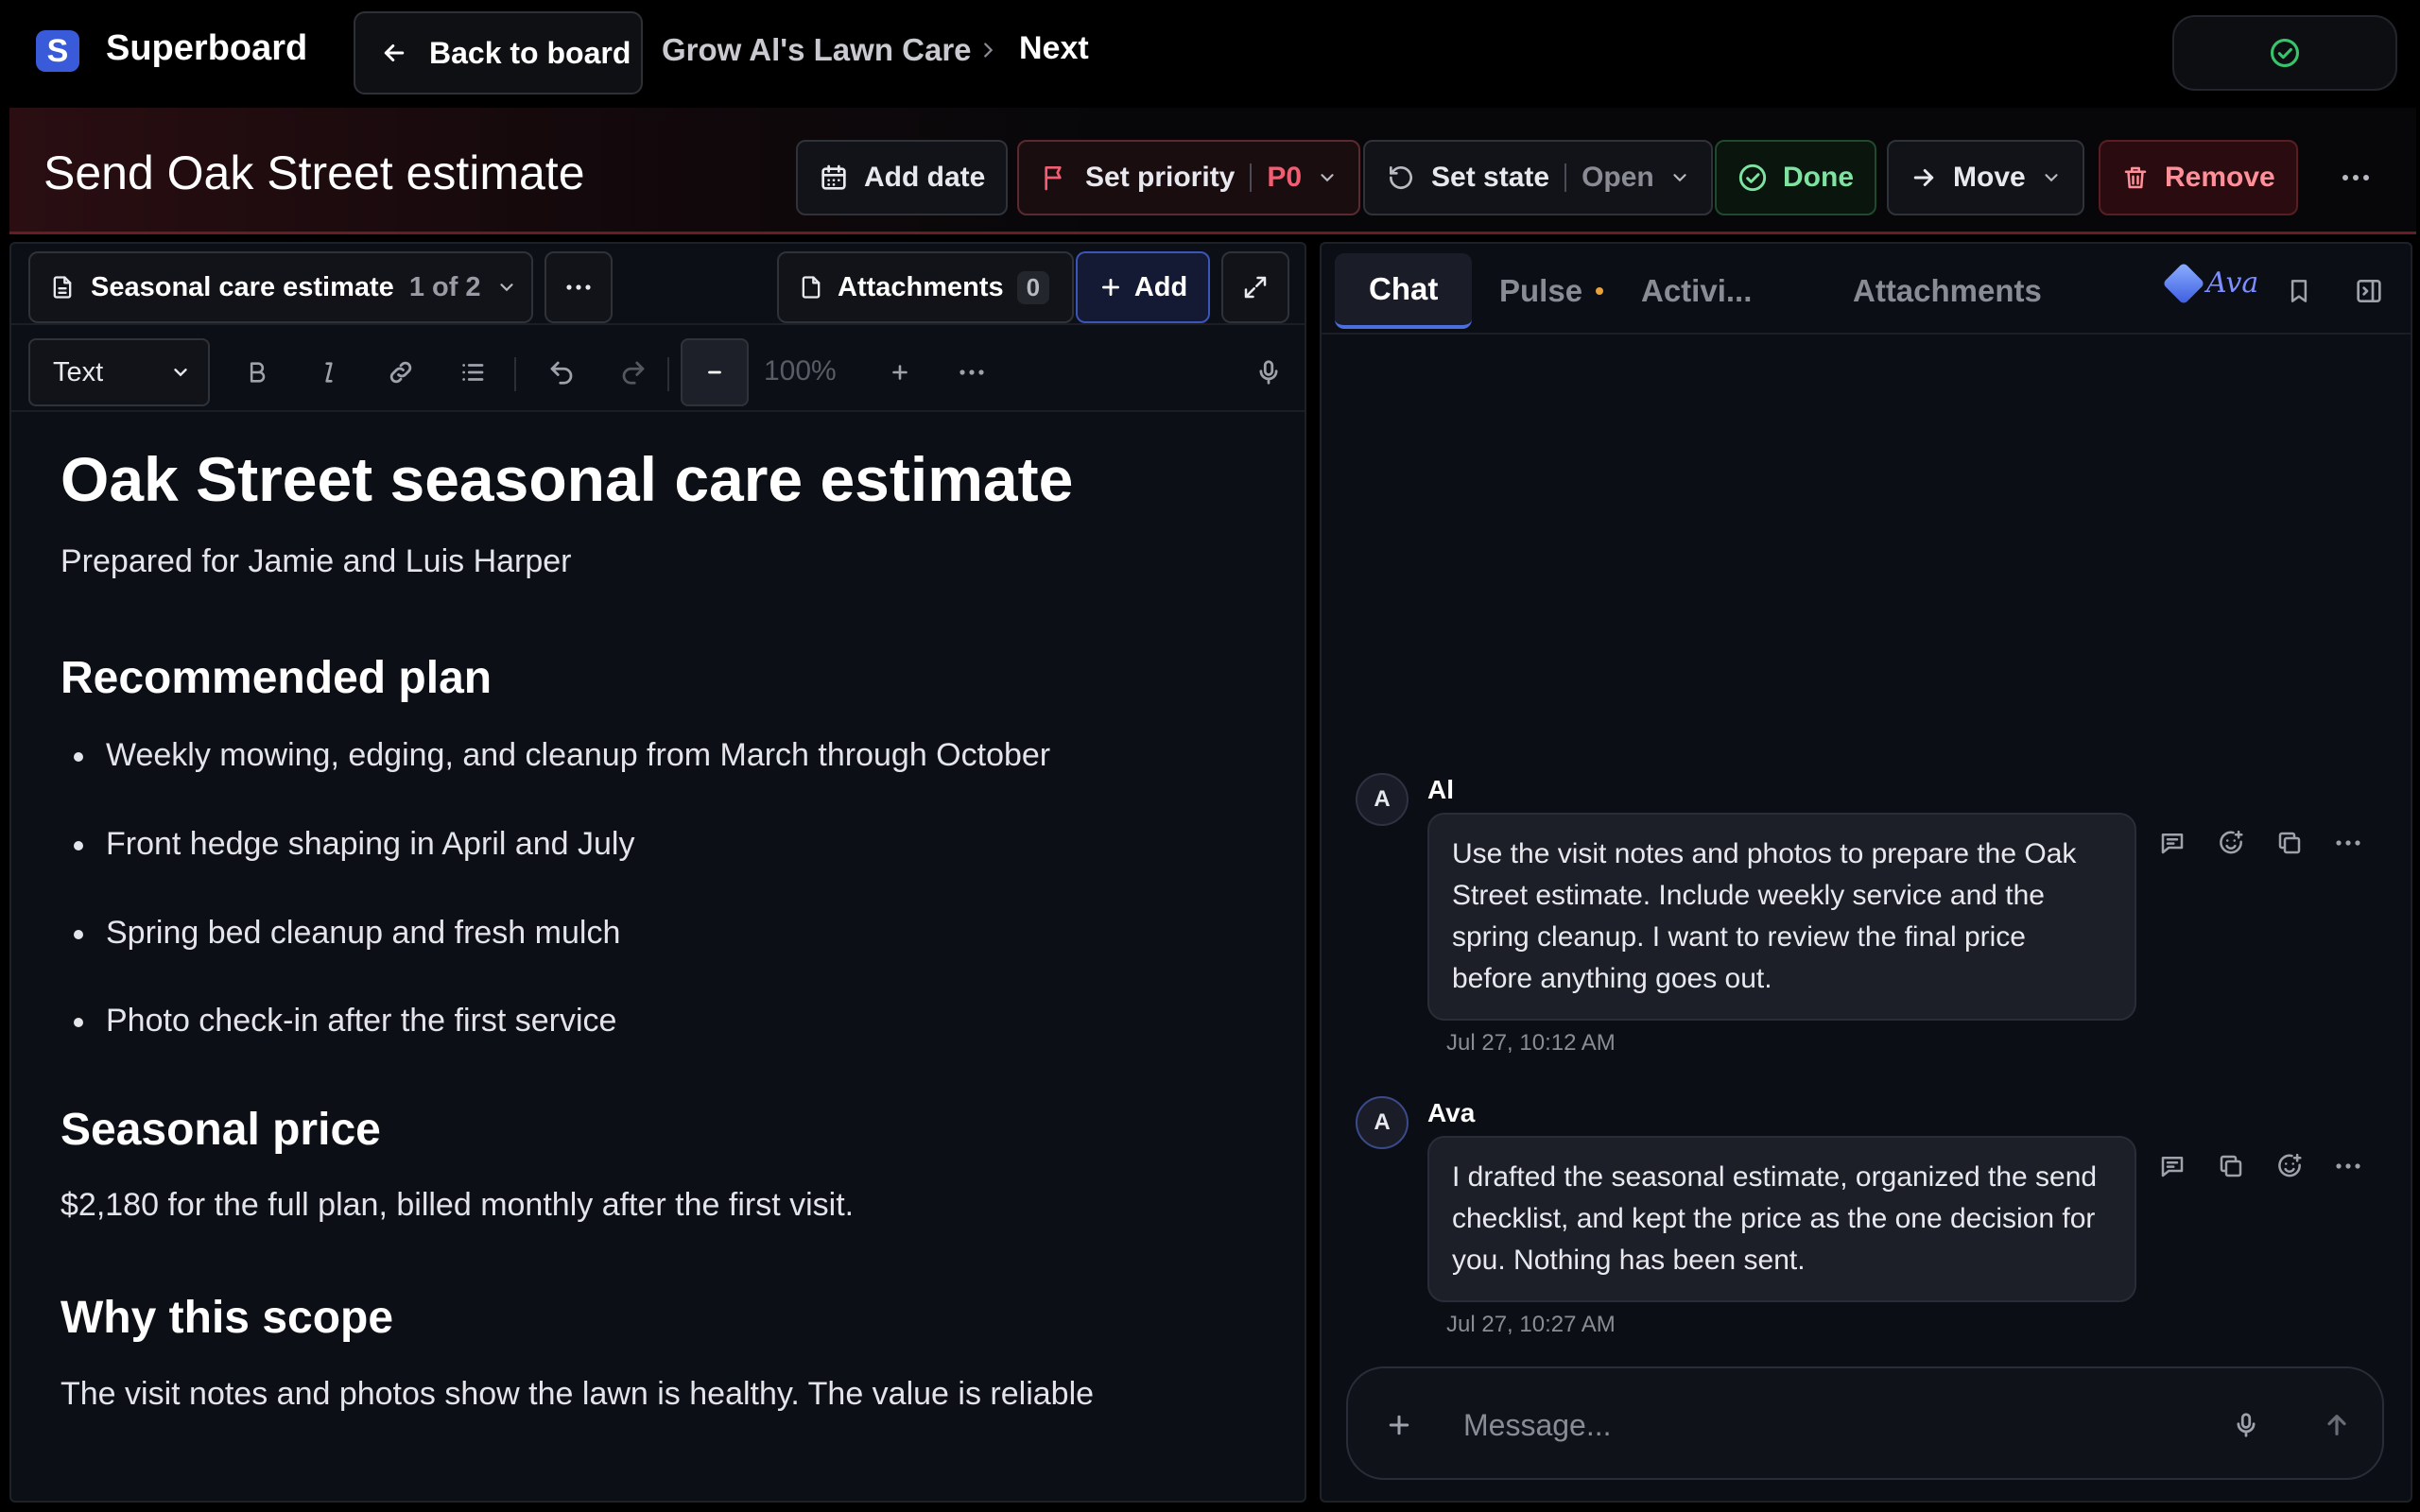 This screenshot has width=2420, height=1512. I want to click on remove-button: Remove, so click(2198, 177).